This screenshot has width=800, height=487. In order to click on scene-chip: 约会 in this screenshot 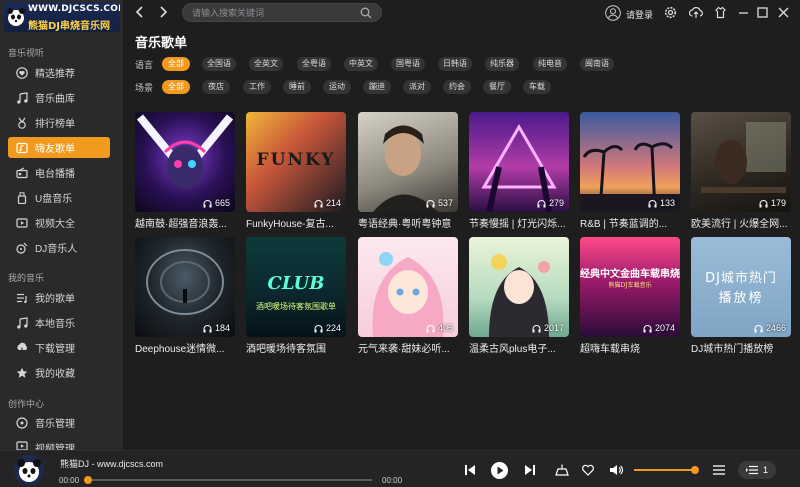, I will do `click(457, 87)`.